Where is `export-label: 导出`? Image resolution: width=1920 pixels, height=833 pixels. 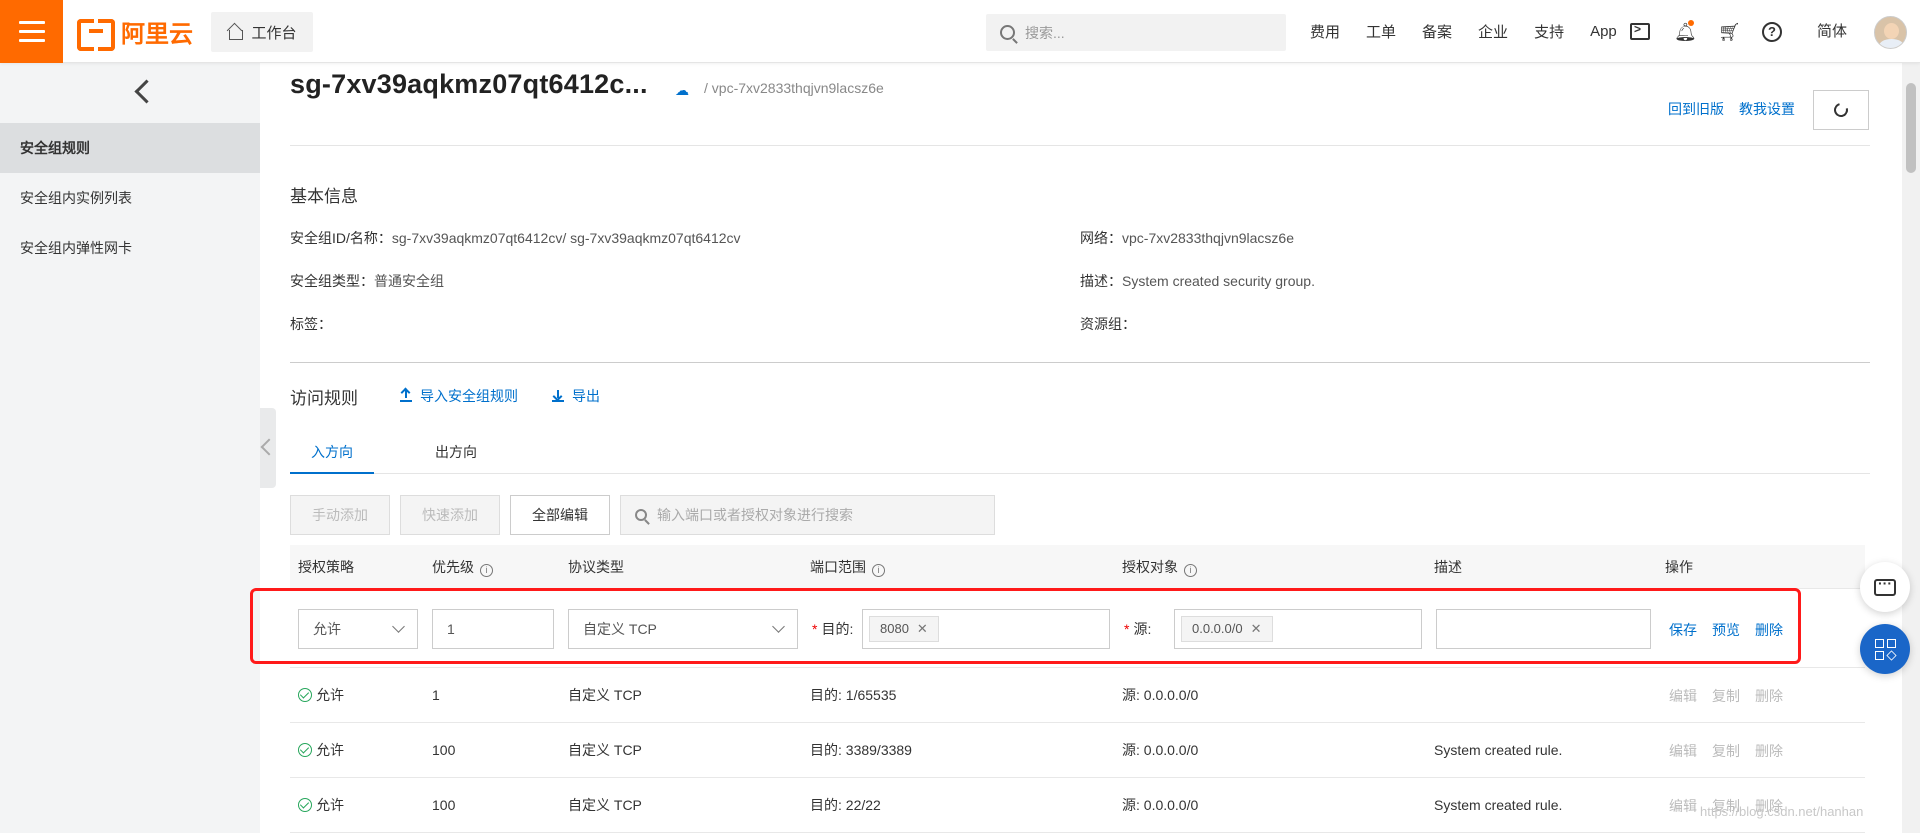 export-label: 导出 is located at coordinates (586, 396).